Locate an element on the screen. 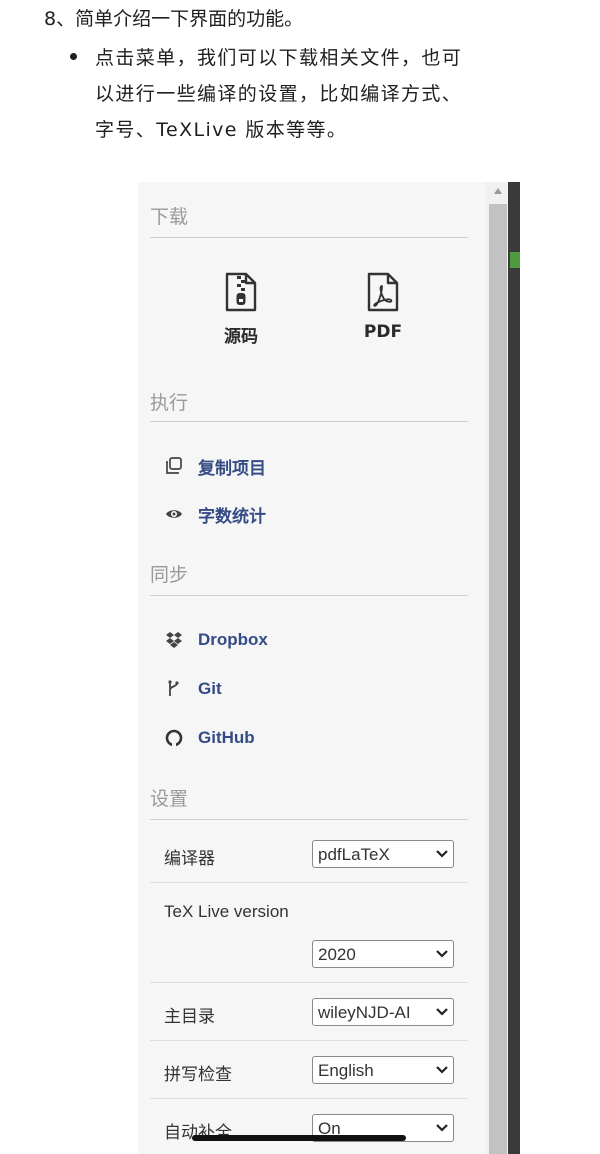 This screenshot has height=1154, width=600. compiler-label: 编译器 is located at coordinates (189, 858).